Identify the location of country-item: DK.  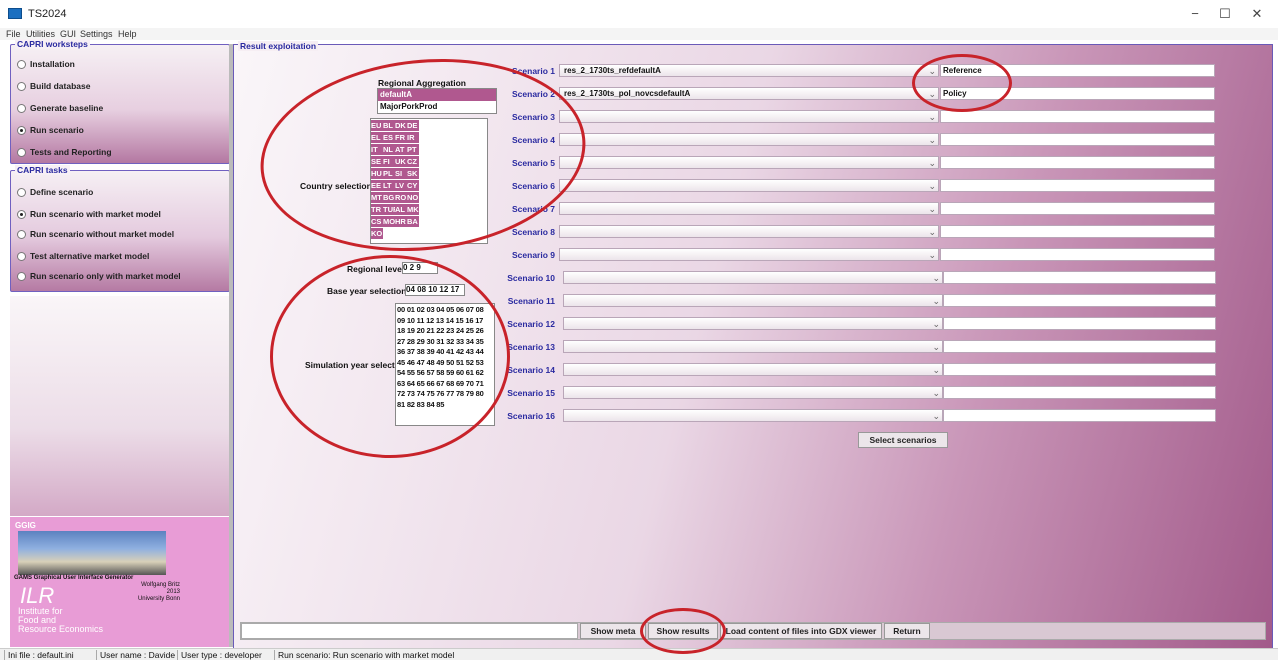
(401, 125).